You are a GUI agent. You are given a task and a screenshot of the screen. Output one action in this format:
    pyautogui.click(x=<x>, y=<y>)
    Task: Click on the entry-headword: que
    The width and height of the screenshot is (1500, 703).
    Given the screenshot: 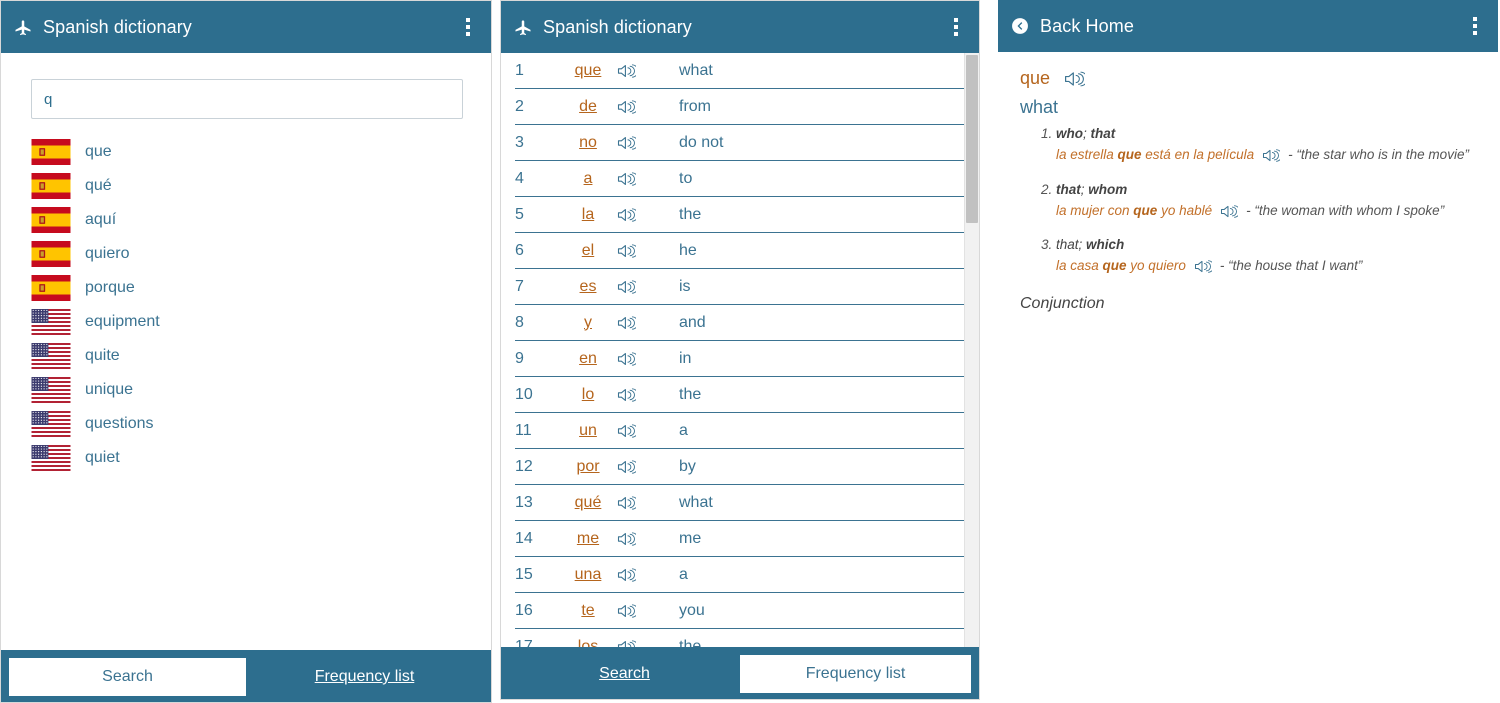 What is the action you would take?
    pyautogui.click(x=1035, y=78)
    